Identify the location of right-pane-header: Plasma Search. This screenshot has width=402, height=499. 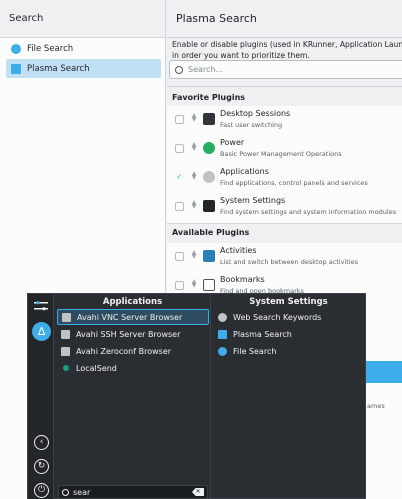
(284, 19).